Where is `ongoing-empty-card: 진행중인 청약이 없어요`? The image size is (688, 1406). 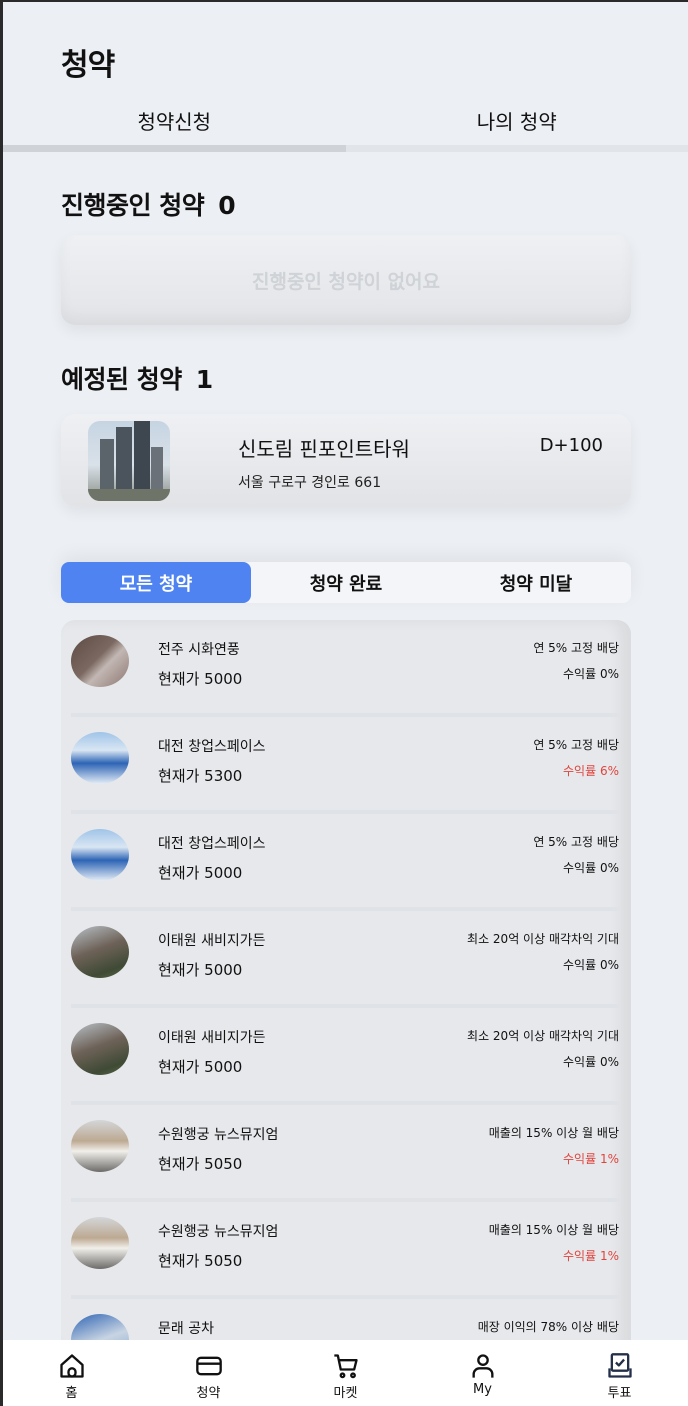 ongoing-empty-card: 진행중인 청약이 없어요 is located at coordinates (346, 280).